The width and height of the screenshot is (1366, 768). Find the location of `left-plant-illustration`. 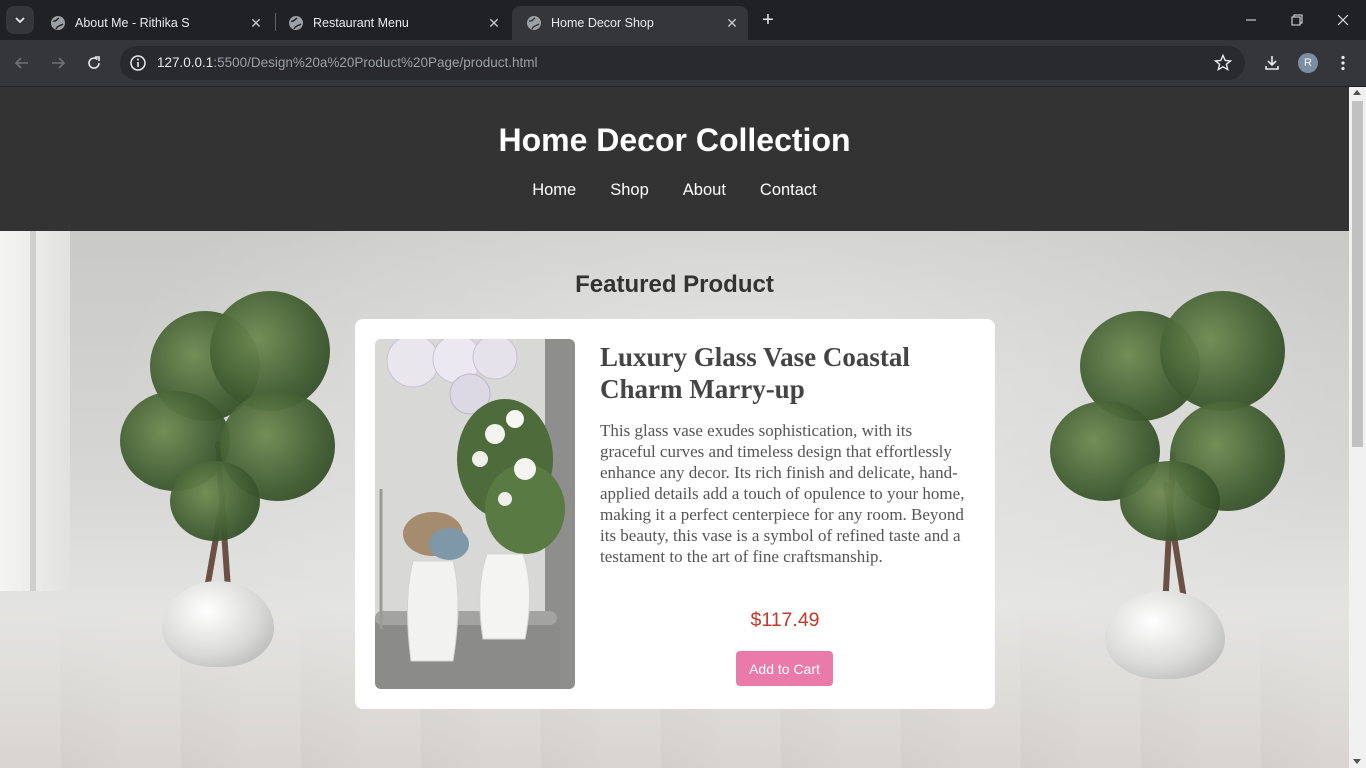

left-plant-illustration is located at coordinates (225, 481).